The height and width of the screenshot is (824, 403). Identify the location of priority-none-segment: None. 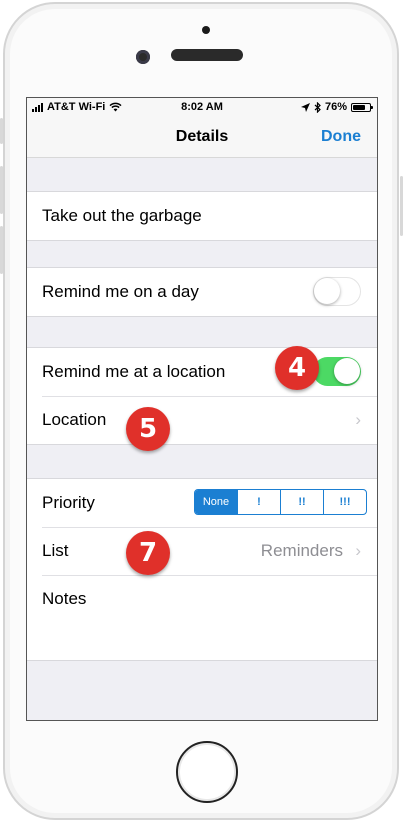
(216, 502).